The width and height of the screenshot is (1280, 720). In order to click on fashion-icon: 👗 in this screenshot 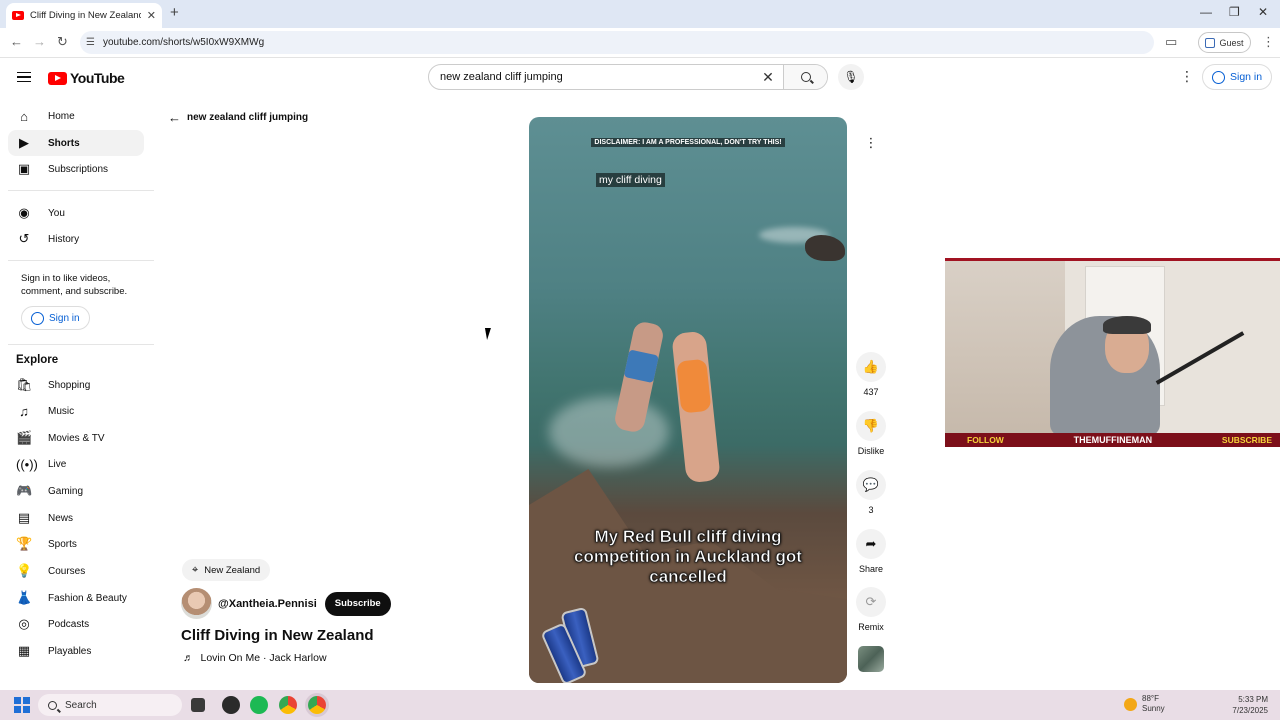, I will do `click(24, 597)`.